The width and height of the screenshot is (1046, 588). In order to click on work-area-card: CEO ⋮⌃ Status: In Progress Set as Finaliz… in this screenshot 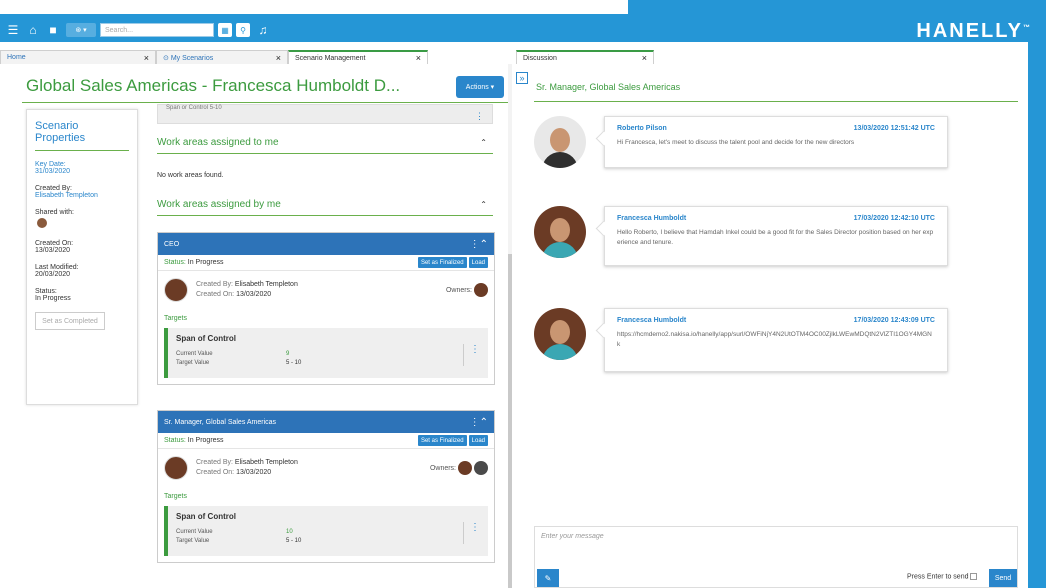, I will do `click(326, 308)`.